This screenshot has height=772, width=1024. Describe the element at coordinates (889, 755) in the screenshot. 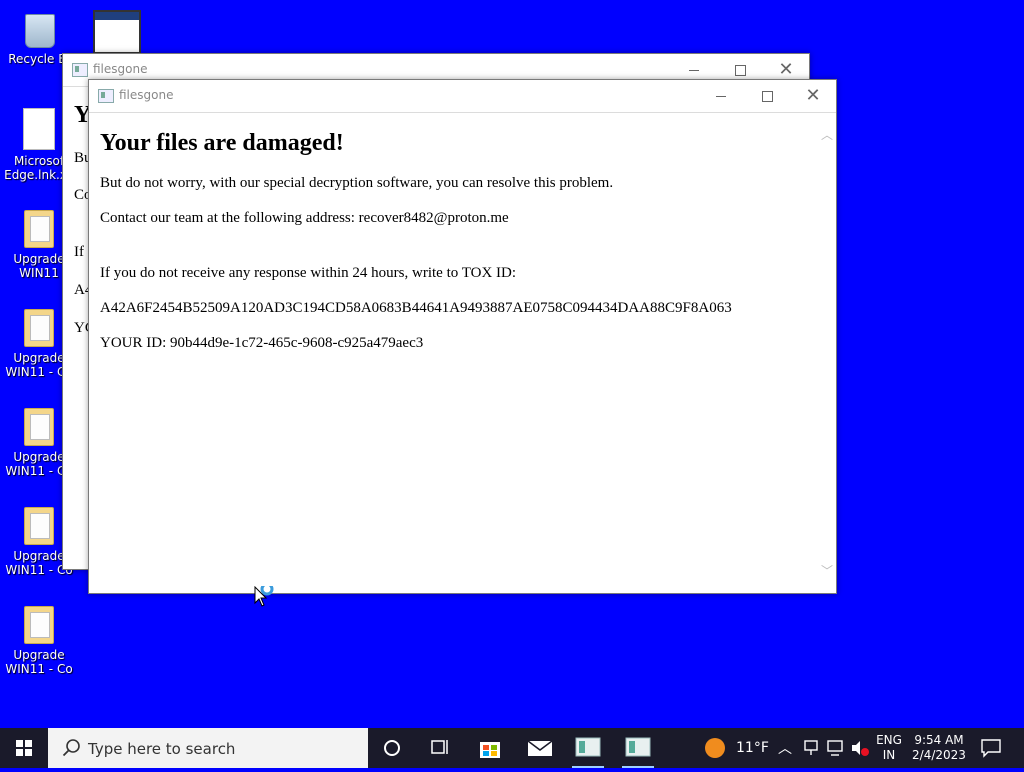

I see `region-code: IN` at that location.